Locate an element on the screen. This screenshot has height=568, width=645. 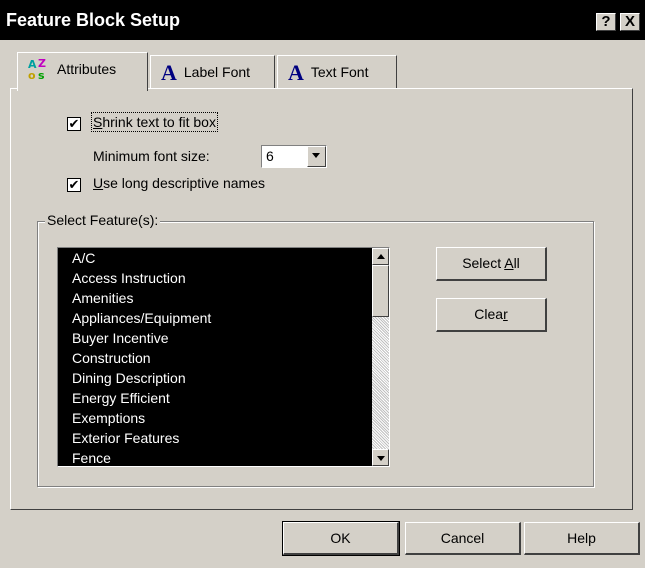
scroll-thumb is located at coordinates (380, 291).